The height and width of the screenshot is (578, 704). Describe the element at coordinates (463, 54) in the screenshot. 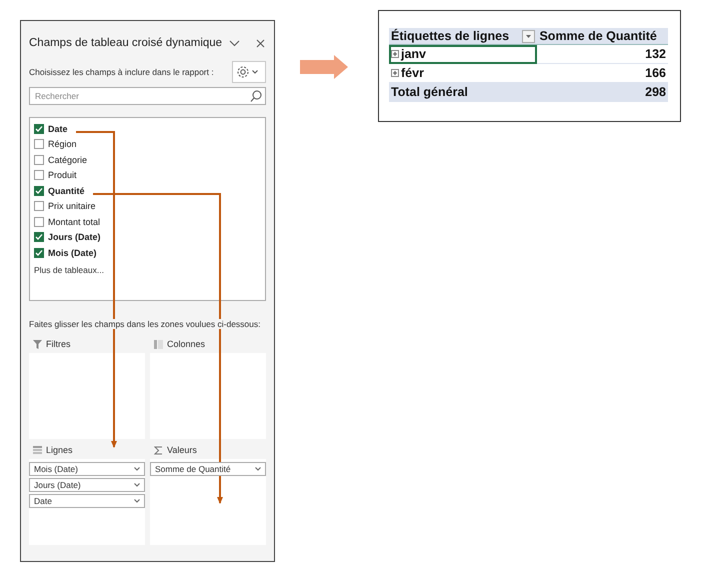

I see `row-label-cell: janv` at that location.